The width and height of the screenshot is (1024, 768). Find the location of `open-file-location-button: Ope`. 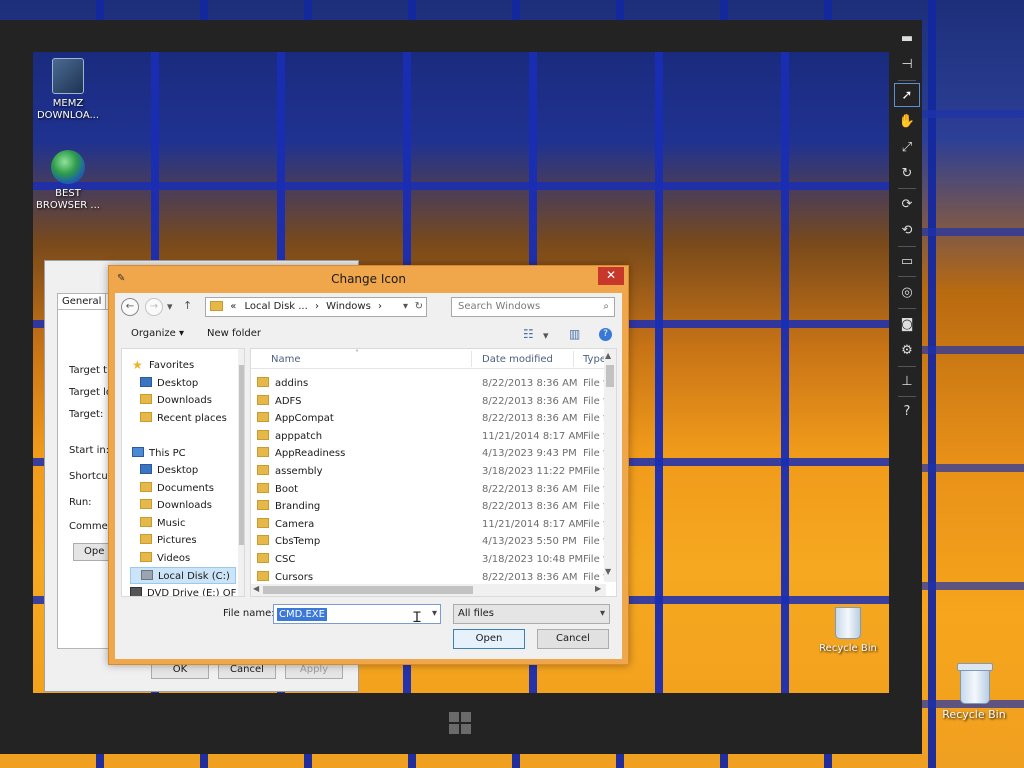

open-file-location-button: Ope is located at coordinates (91, 552).